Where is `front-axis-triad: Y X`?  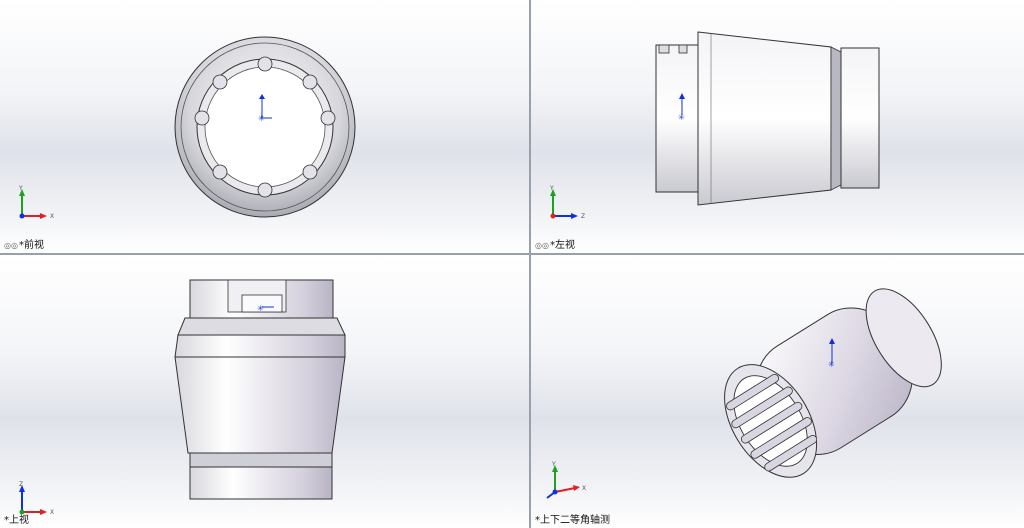 front-axis-triad: Y X is located at coordinates (36, 202).